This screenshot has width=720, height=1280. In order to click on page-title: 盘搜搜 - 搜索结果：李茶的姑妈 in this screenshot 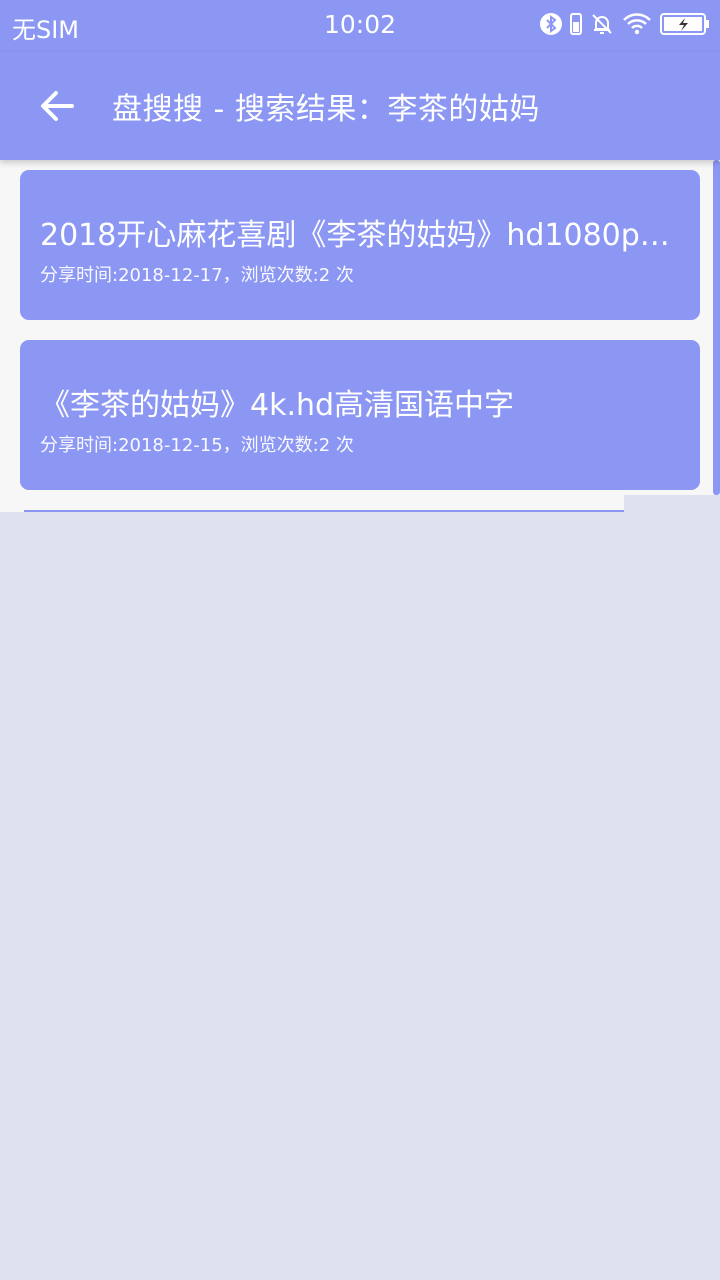, I will do `click(326, 109)`.